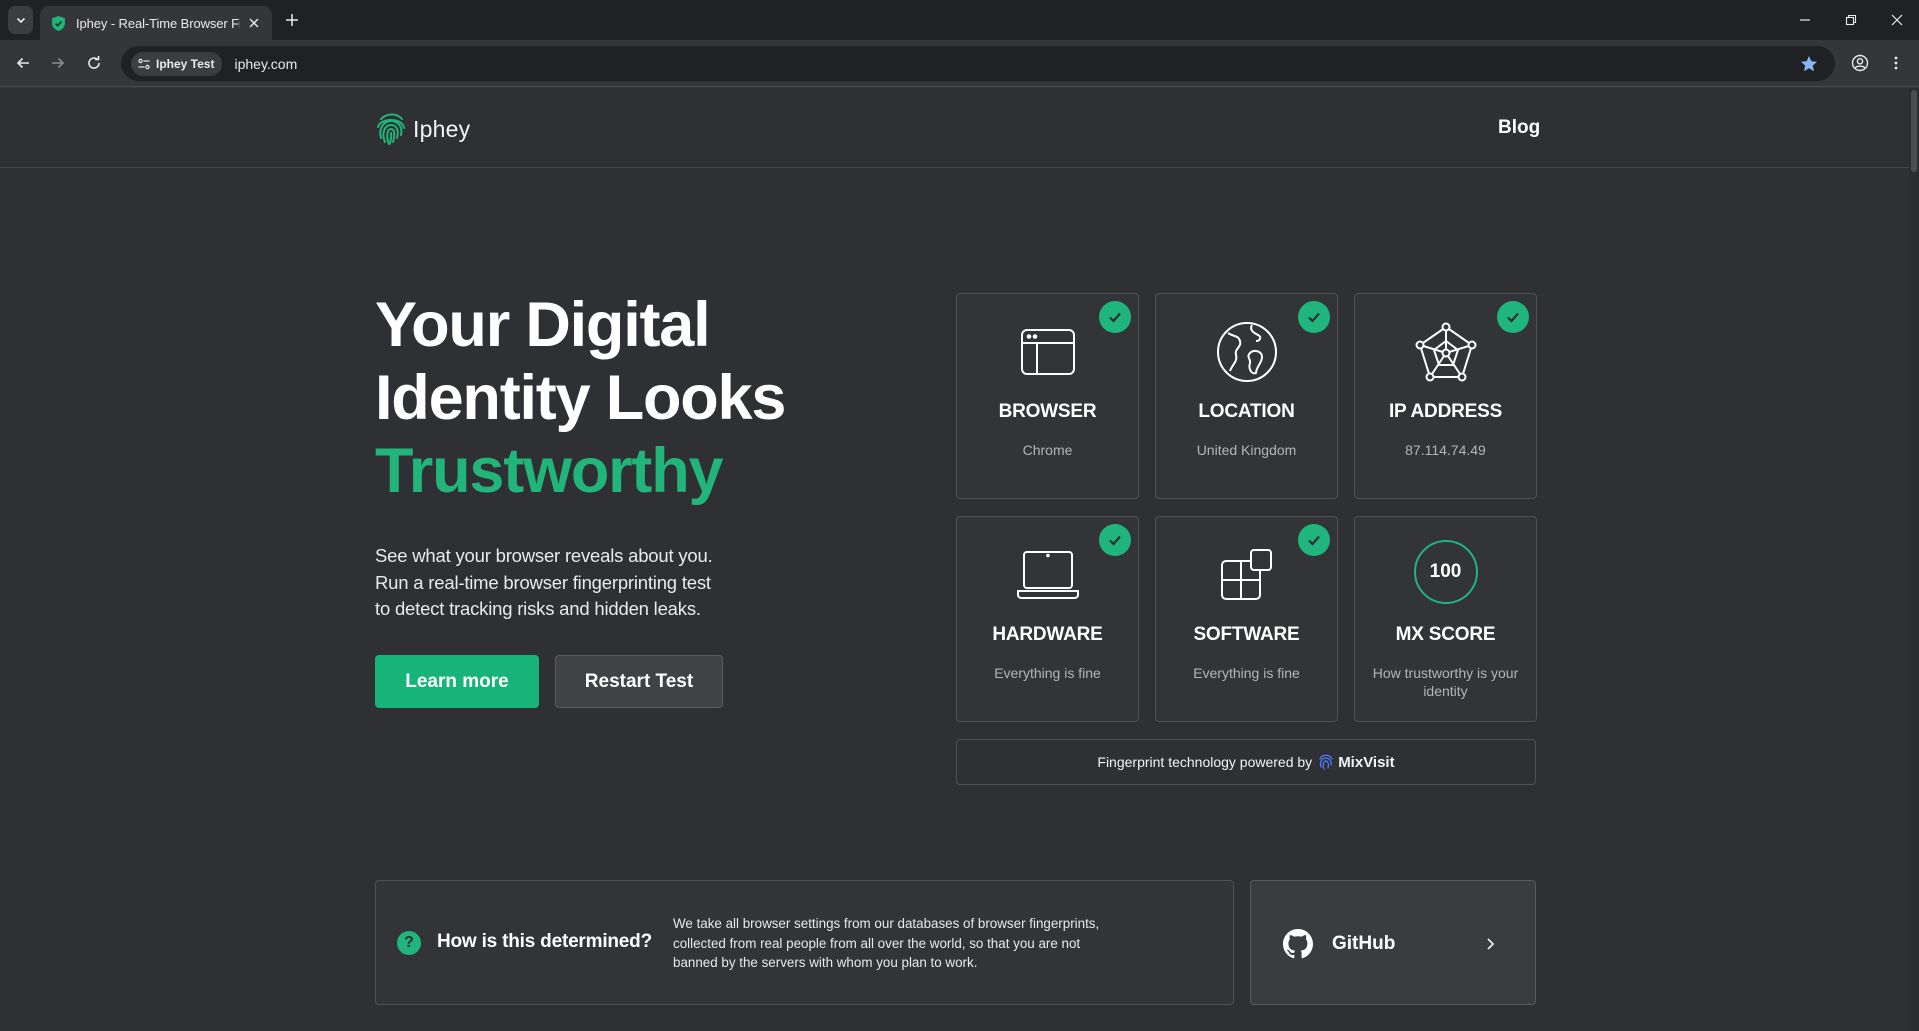 The image size is (1919, 1031). Describe the element at coordinates (1445, 396) in the screenshot. I see `ip-address-card: IP ADDRESS 87.114.74.49` at that location.